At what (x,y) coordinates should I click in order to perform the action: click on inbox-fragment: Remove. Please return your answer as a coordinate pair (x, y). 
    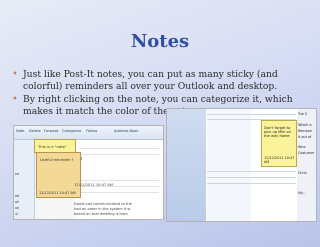
    Looking at the image, I should click on (305, 131).